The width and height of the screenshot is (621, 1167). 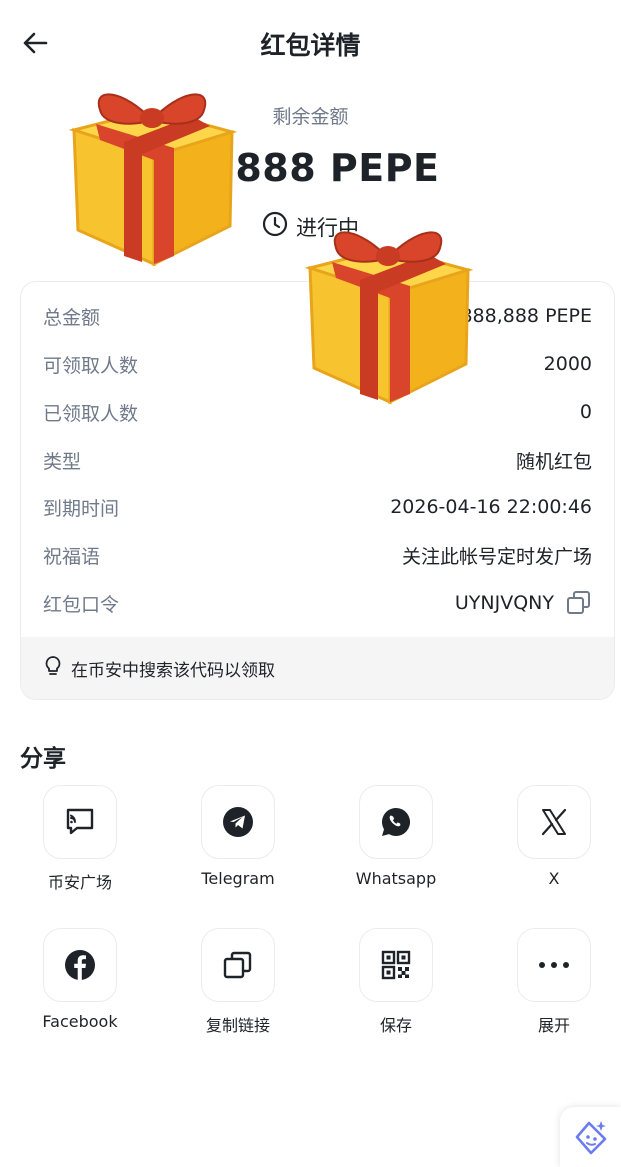 I want to click on share-label: 保存, so click(x=395, y=1025).